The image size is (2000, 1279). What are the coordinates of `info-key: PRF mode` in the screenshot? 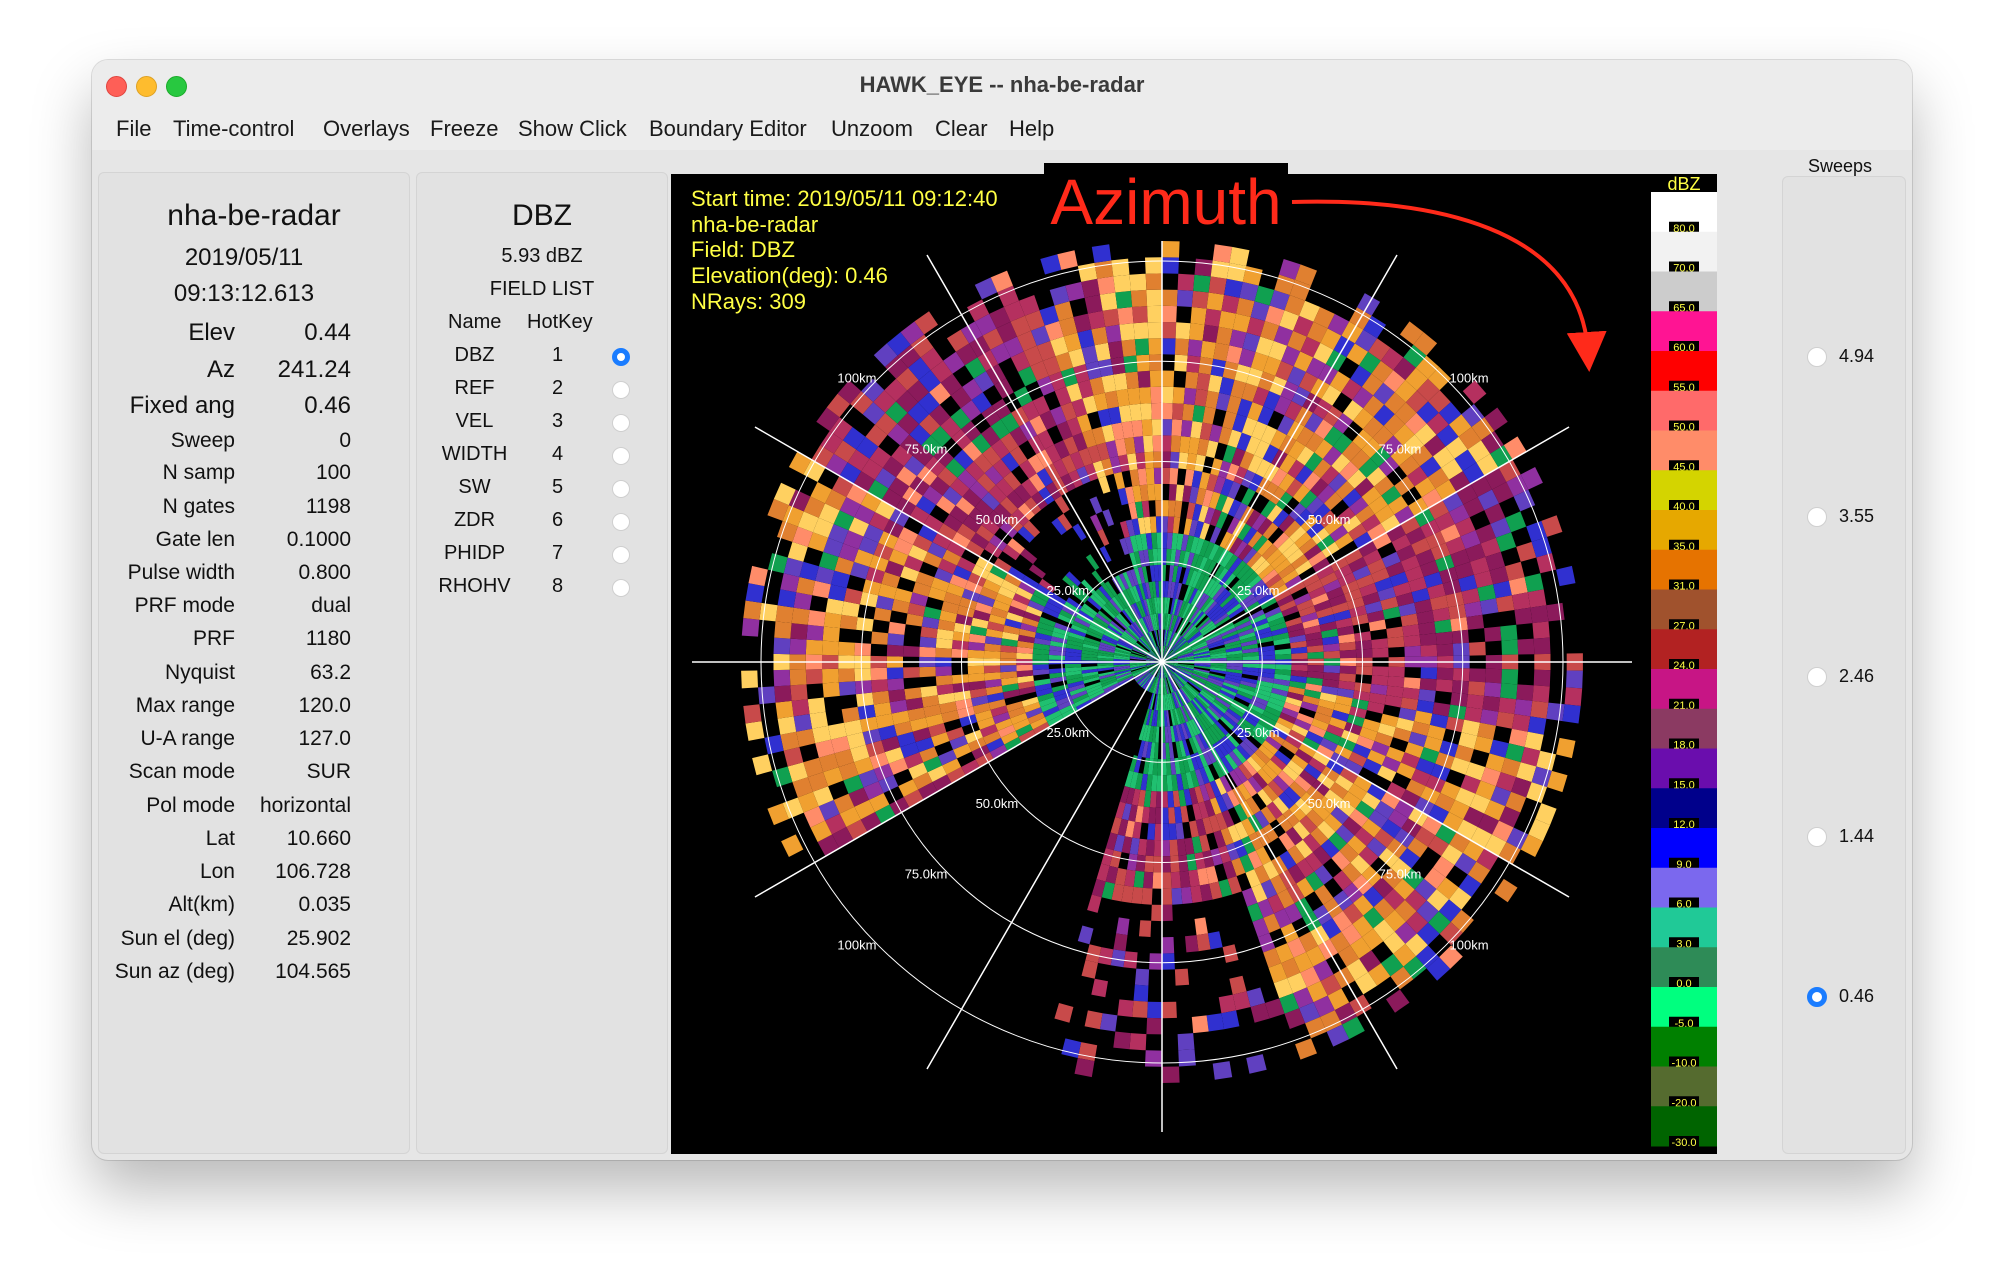 It's located at (184, 605).